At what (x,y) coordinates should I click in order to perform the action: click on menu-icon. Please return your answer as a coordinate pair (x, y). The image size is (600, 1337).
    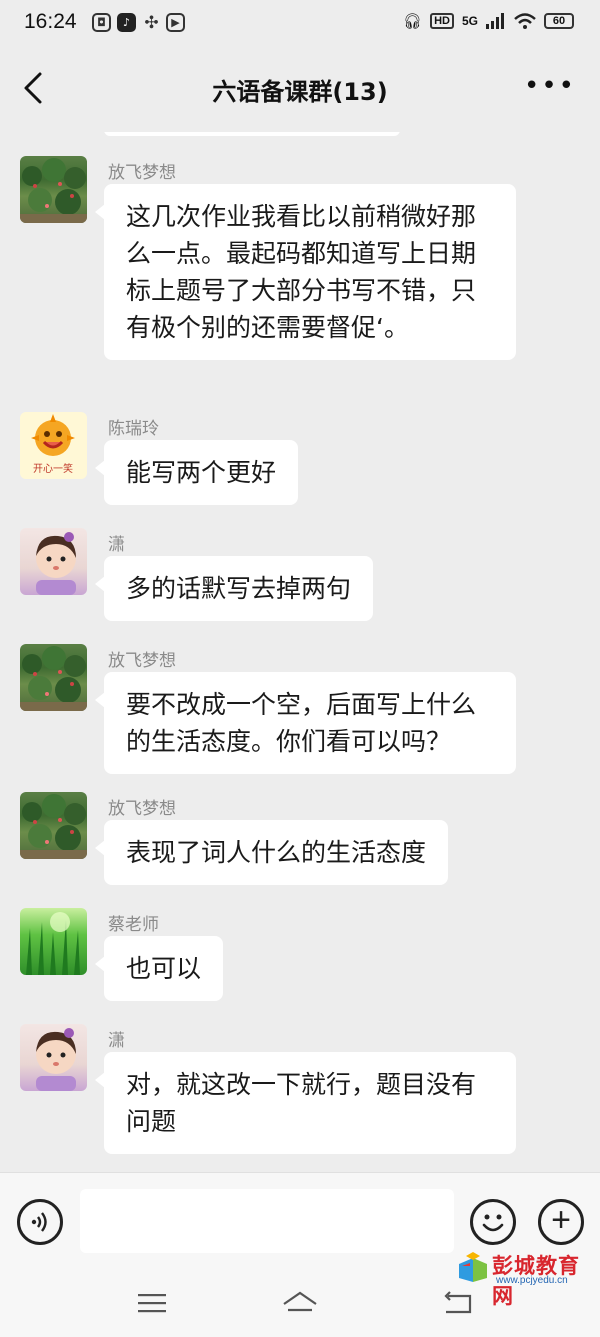
    Looking at the image, I should click on (152, 1303).